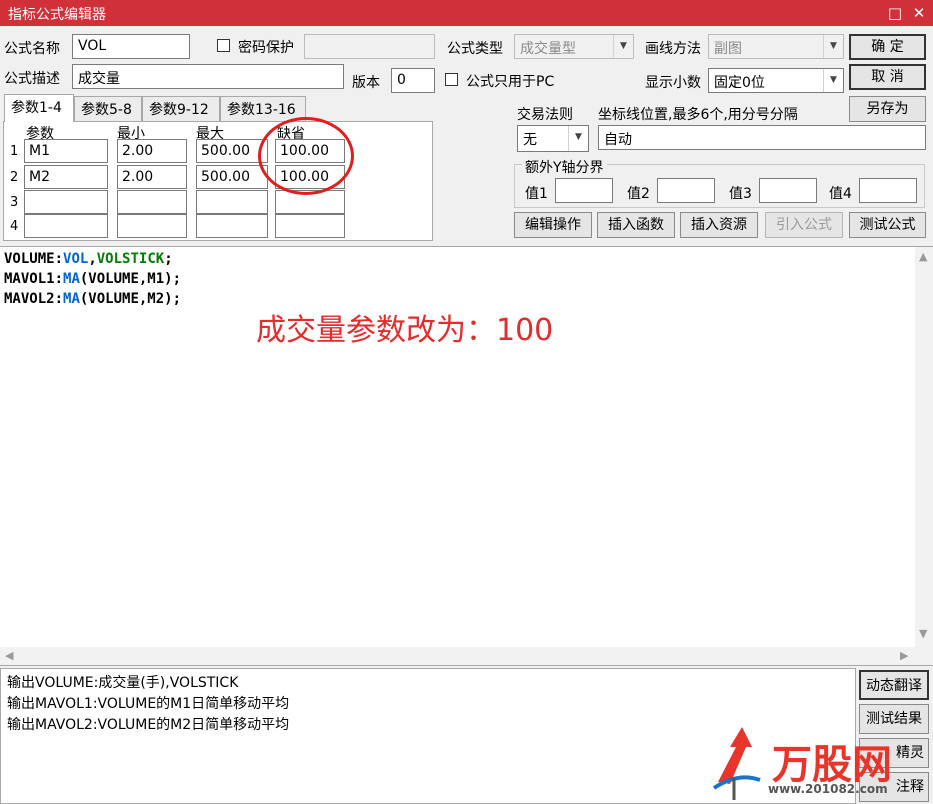 This screenshot has height=804, width=933. I want to click on version-label: 版本, so click(366, 83).